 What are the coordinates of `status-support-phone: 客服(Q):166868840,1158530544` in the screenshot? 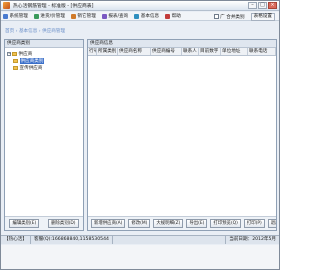 It's located at (72, 240).